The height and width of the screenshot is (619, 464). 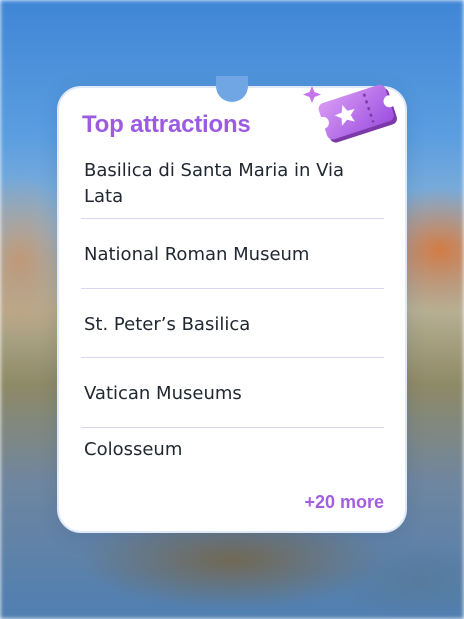 I want to click on ticket-star-icon, so click(x=350, y=113).